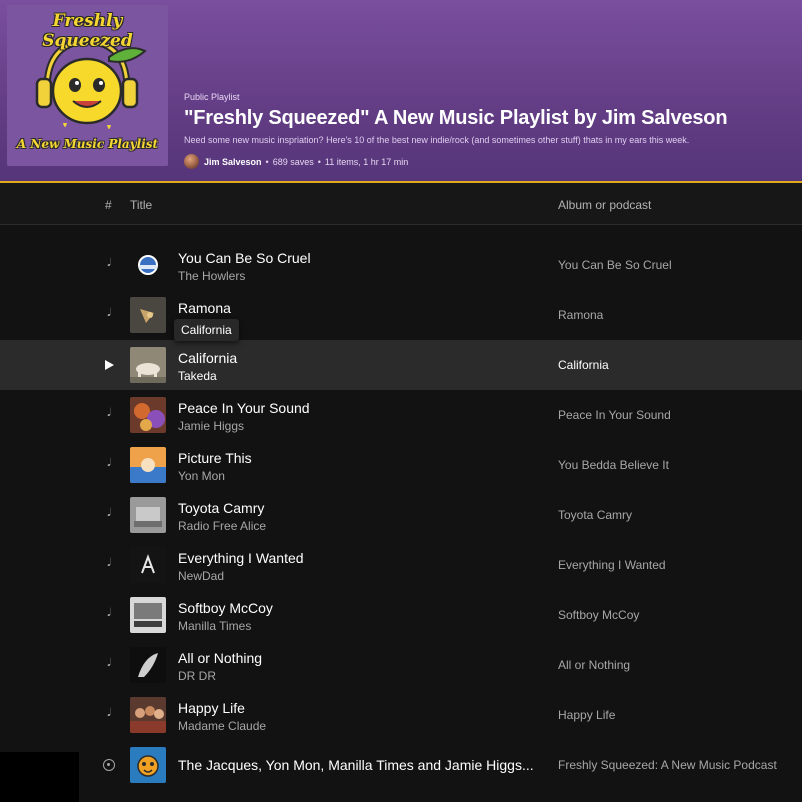 The width and height of the screenshot is (802, 802). Describe the element at coordinates (201, 476) in the screenshot. I see `track-artist: Yon Mon` at that location.